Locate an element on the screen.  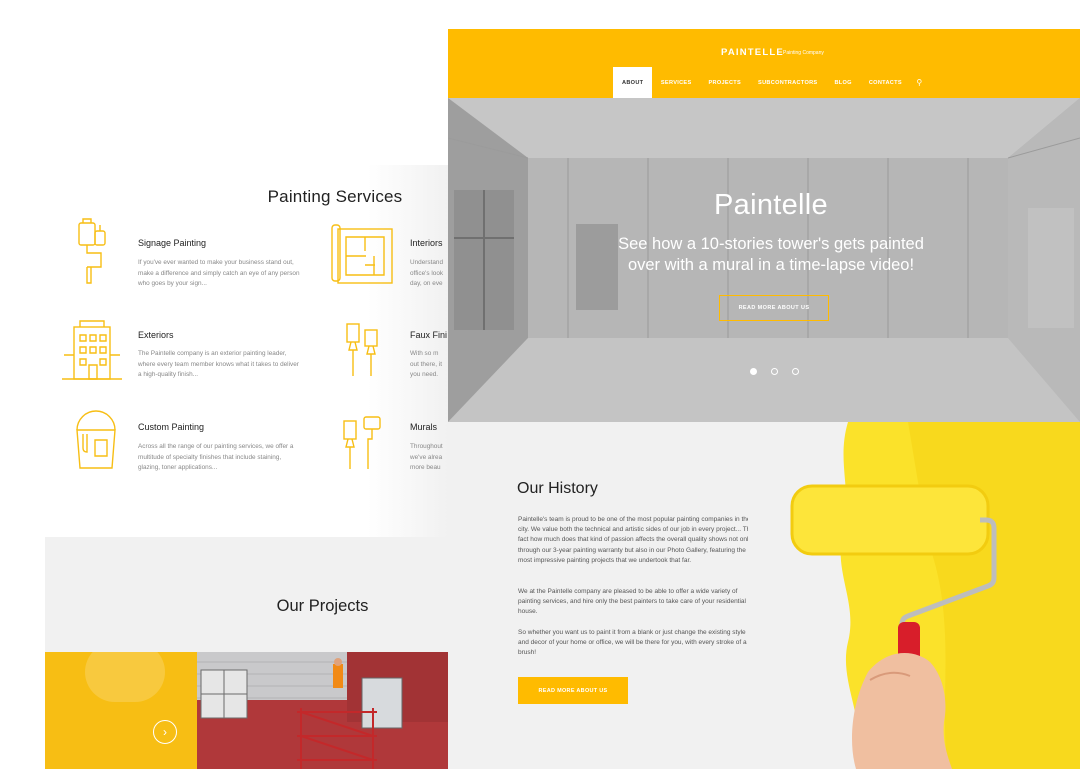
nav-item-about: ABOUT is located at coordinates (633, 82).